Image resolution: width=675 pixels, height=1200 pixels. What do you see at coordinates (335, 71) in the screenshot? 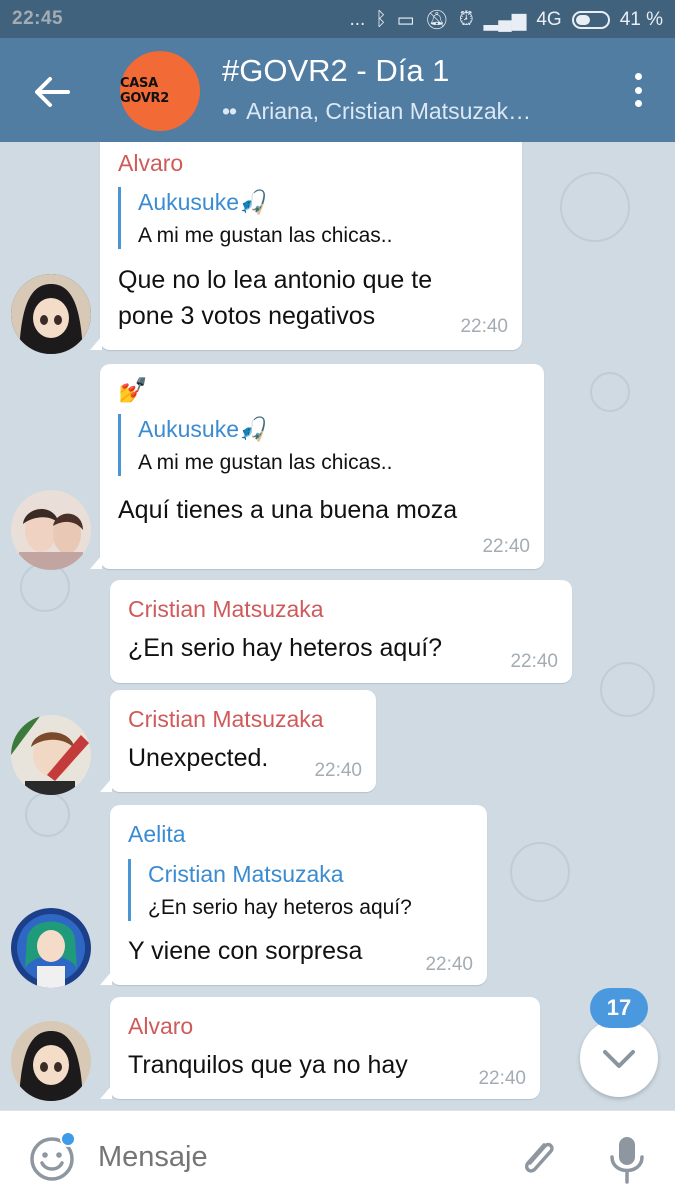
I see `chat-title: #GOVR2 - Día 1` at bounding box center [335, 71].